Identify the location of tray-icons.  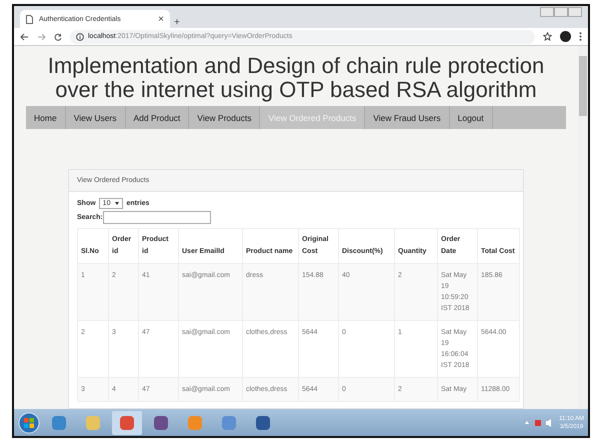
(539, 422).